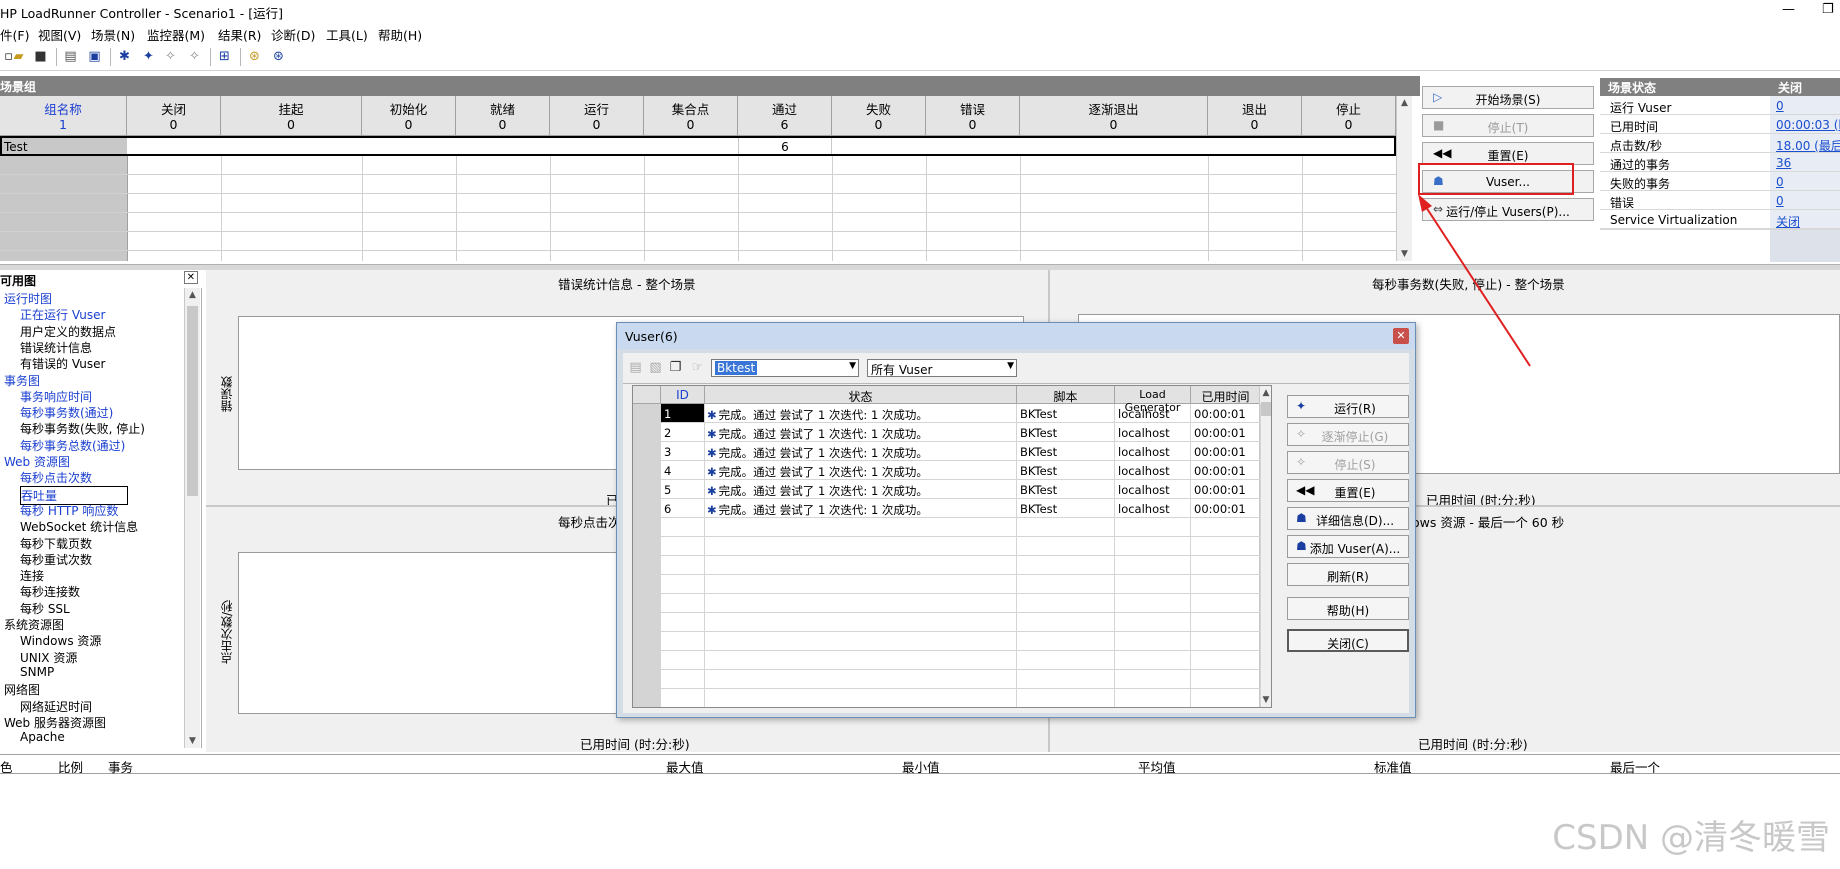 The height and width of the screenshot is (869, 1840). Describe the element at coordinates (942, 368) in the screenshot. I see `vuser-filter-select: 所有 Vuser ▼` at that location.